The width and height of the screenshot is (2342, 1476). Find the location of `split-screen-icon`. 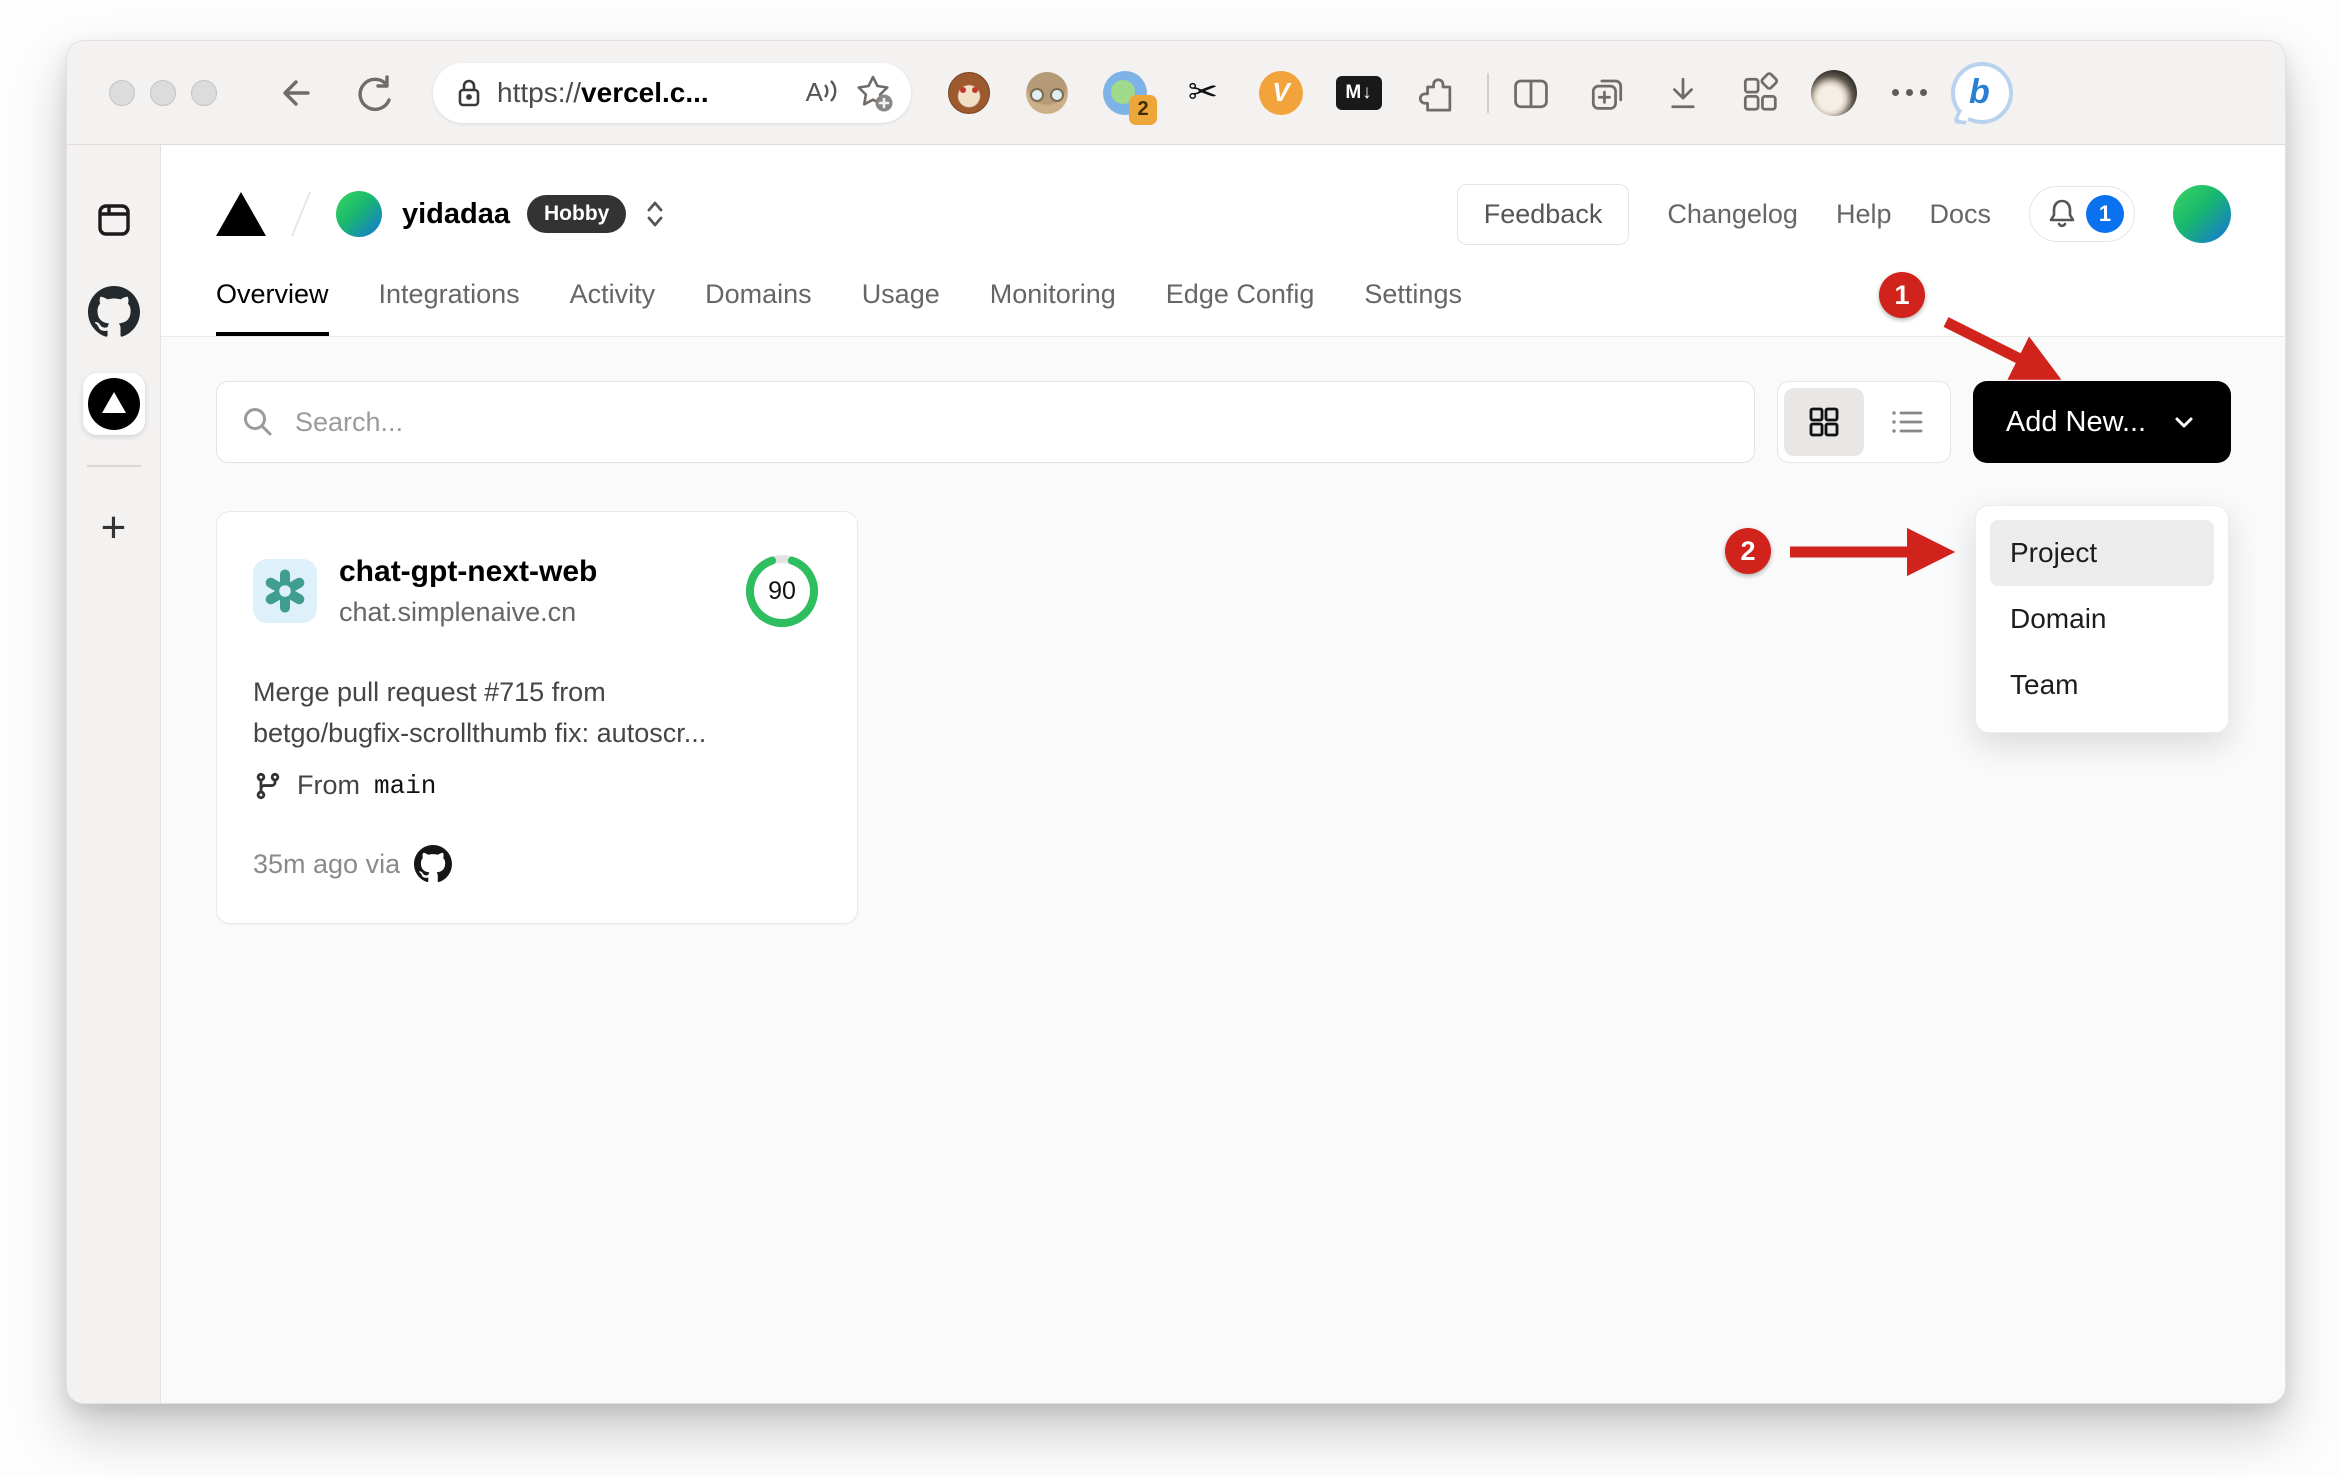

split-screen-icon is located at coordinates (1531, 93).